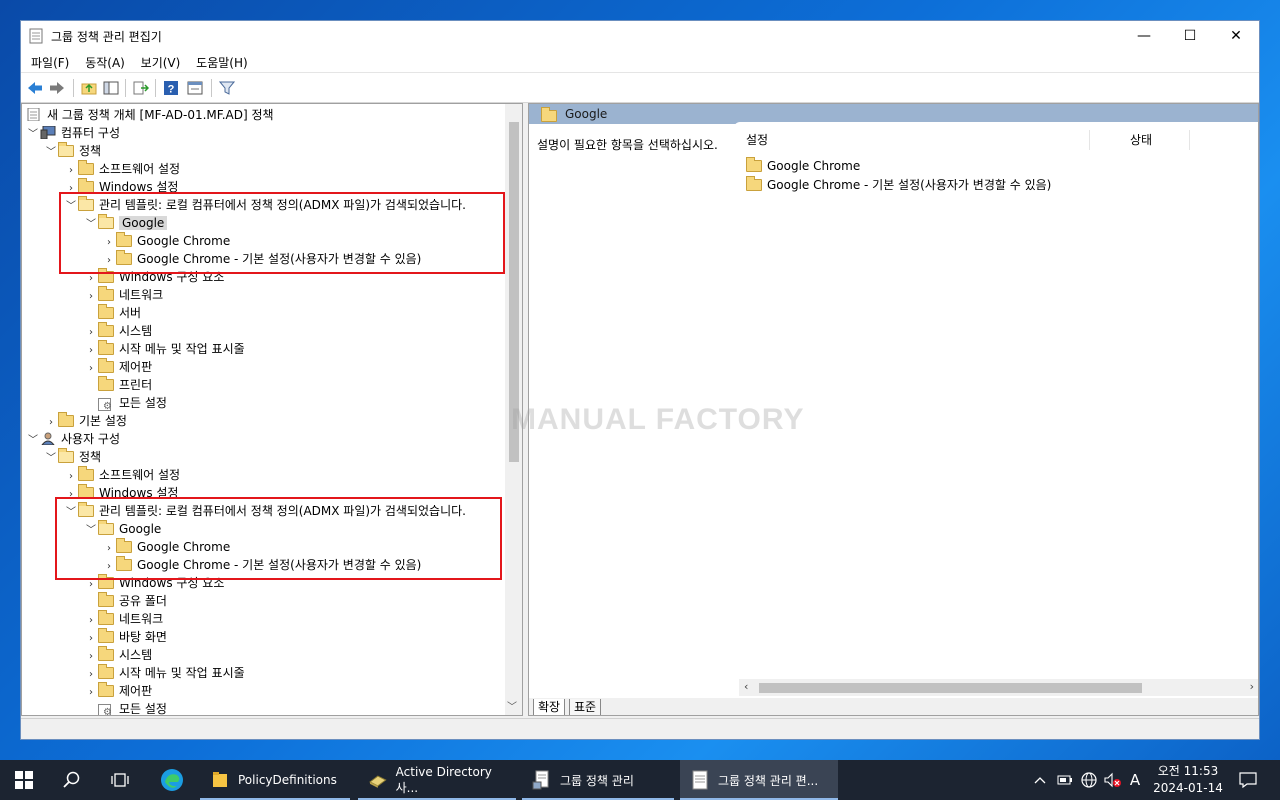  Describe the element at coordinates (598, 780) in the screenshot. I see `taskbar-app-gp-management: 그룹 정책 관리` at that location.